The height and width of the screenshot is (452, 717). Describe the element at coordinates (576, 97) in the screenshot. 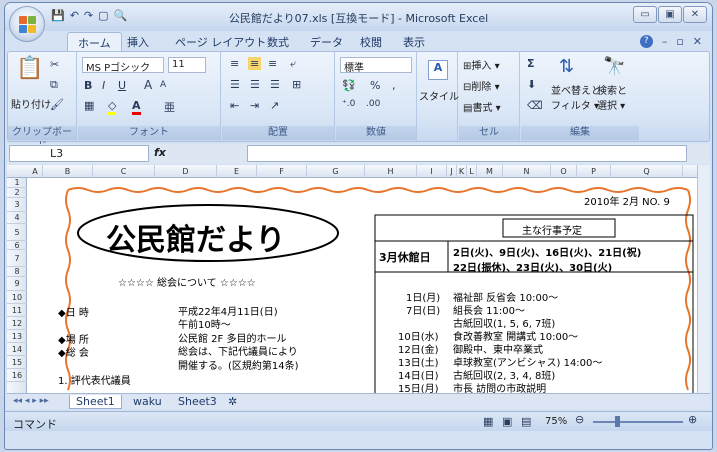

I see `sort-filter-button: 並べ替えと フィルタ ▾` at that location.